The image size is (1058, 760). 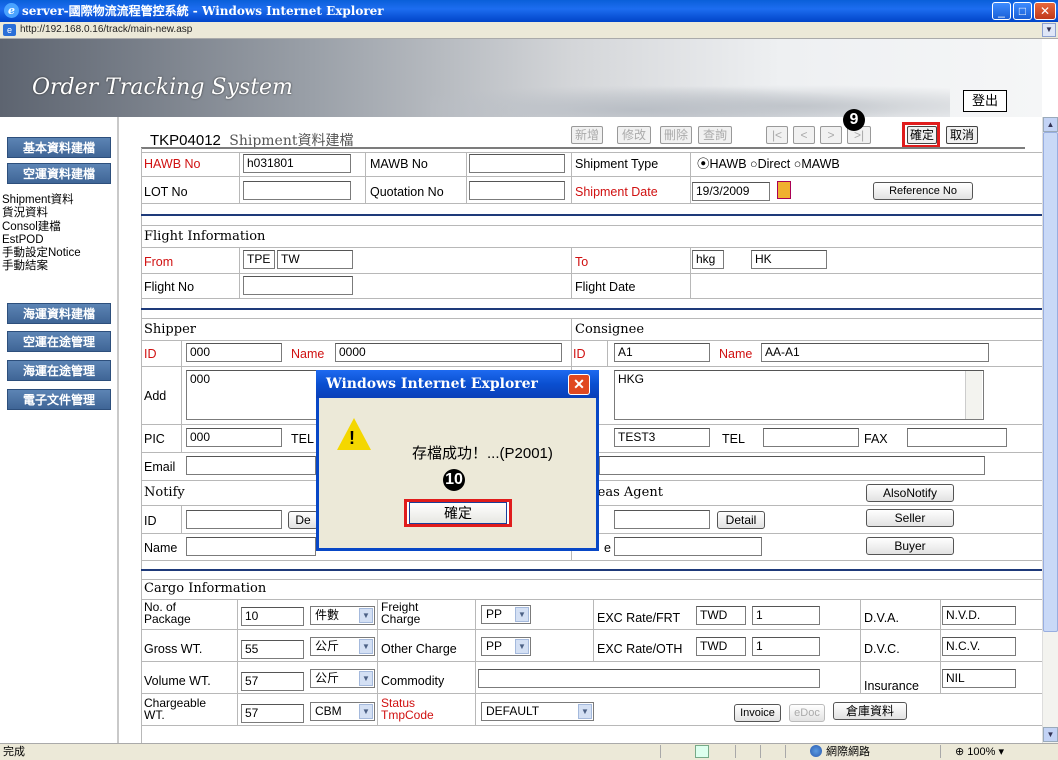 What do you see at coordinates (639, 618) in the screenshot?
I see `exc-frt-label: EXC Rate/FRT` at bounding box center [639, 618].